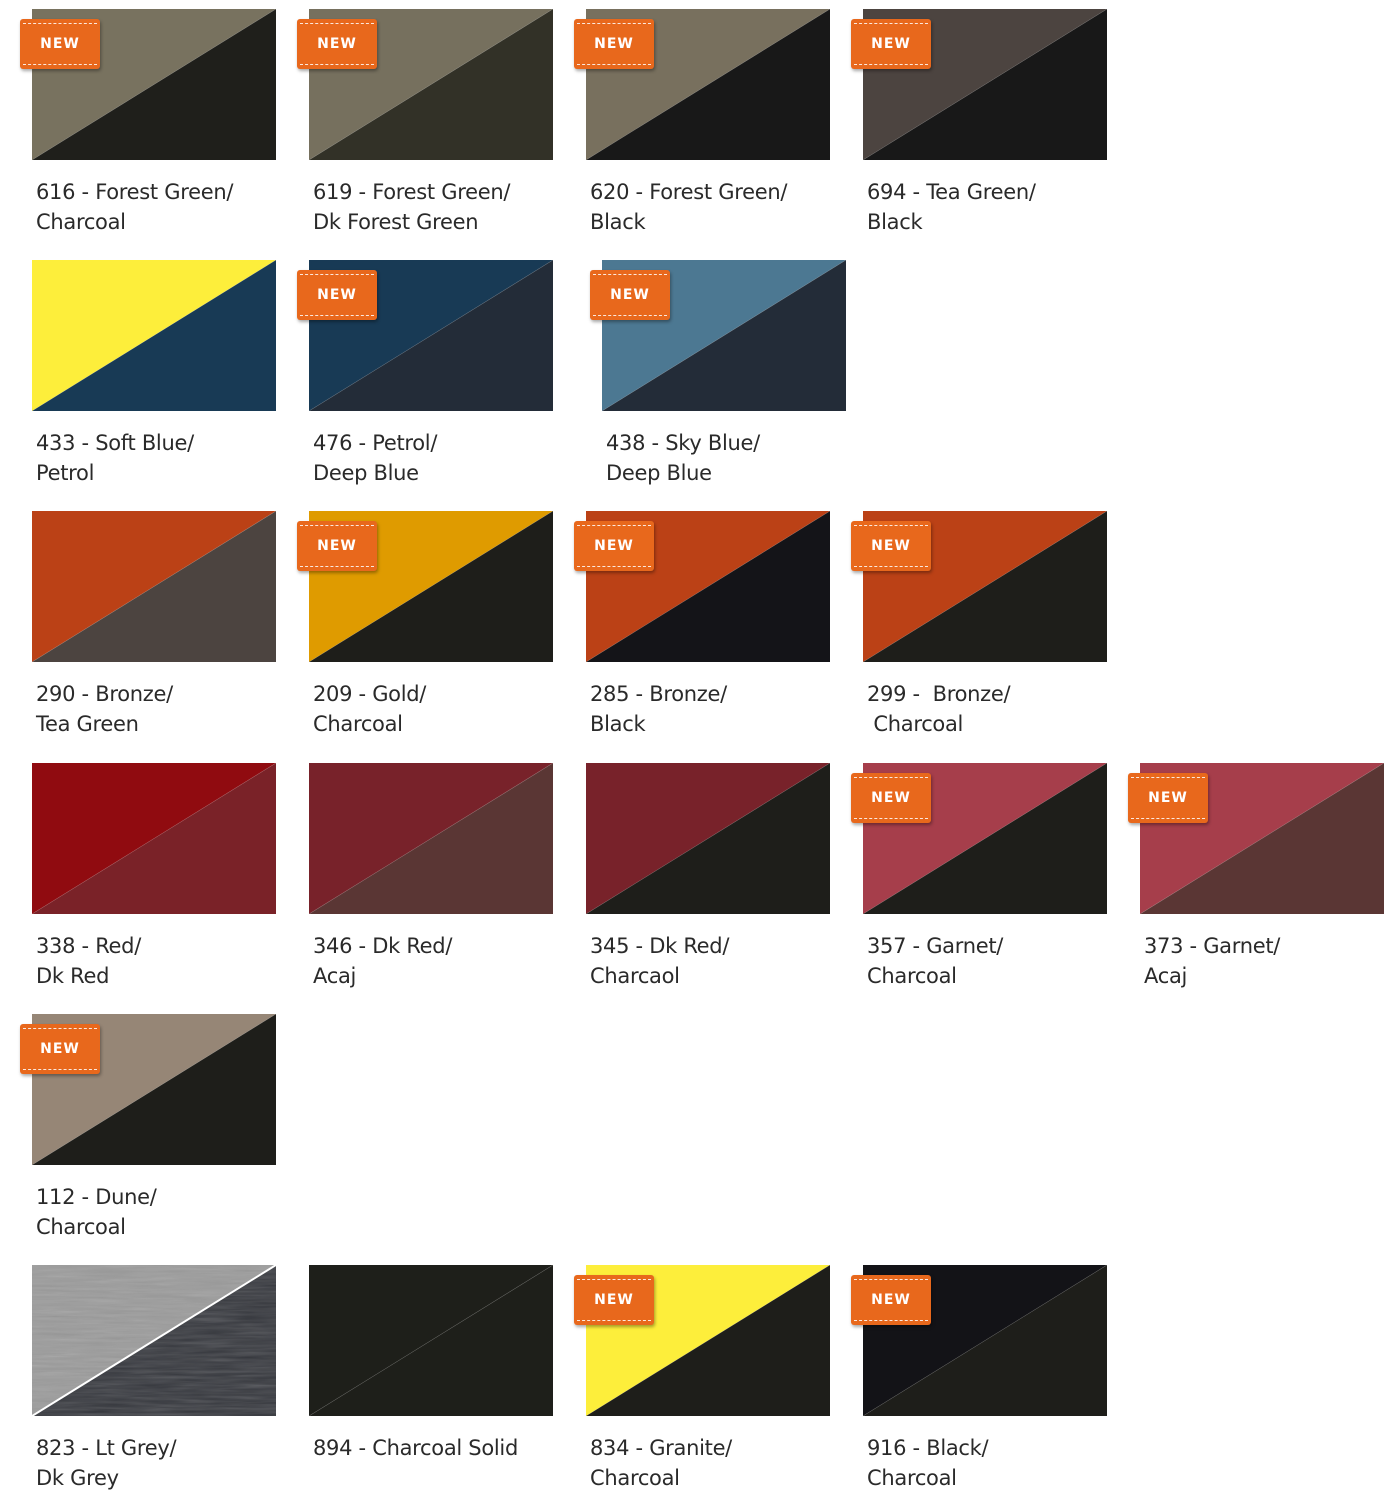 The image size is (1397, 1493). I want to click on swatch-caption: 916 - Black/Charcoal, so click(992, 1463).